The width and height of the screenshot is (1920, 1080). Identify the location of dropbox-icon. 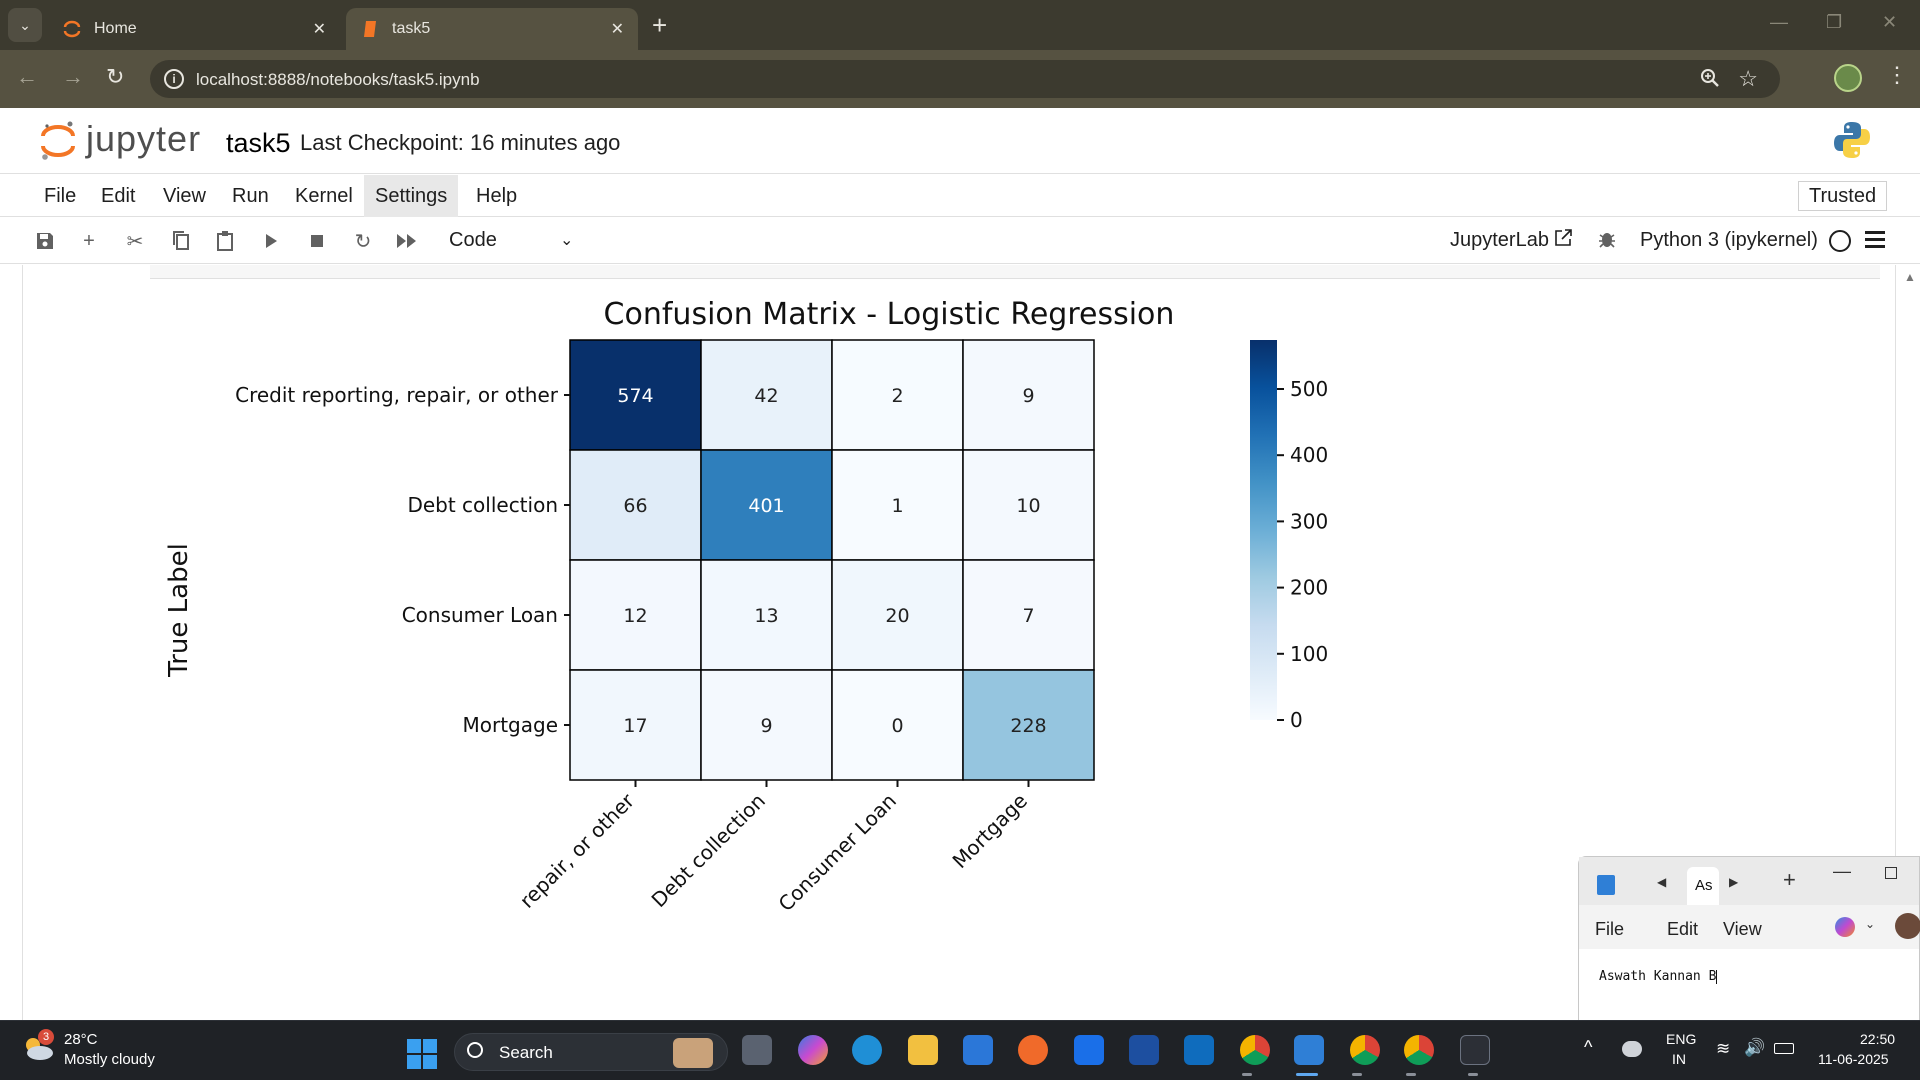
(1089, 1050).